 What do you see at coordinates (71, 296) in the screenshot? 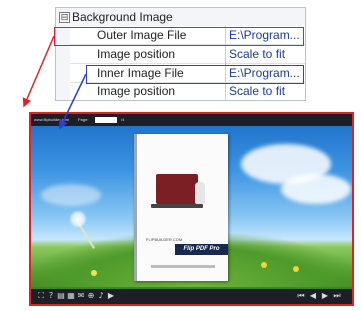
I see `thumbnails-icon: ▦` at bounding box center [71, 296].